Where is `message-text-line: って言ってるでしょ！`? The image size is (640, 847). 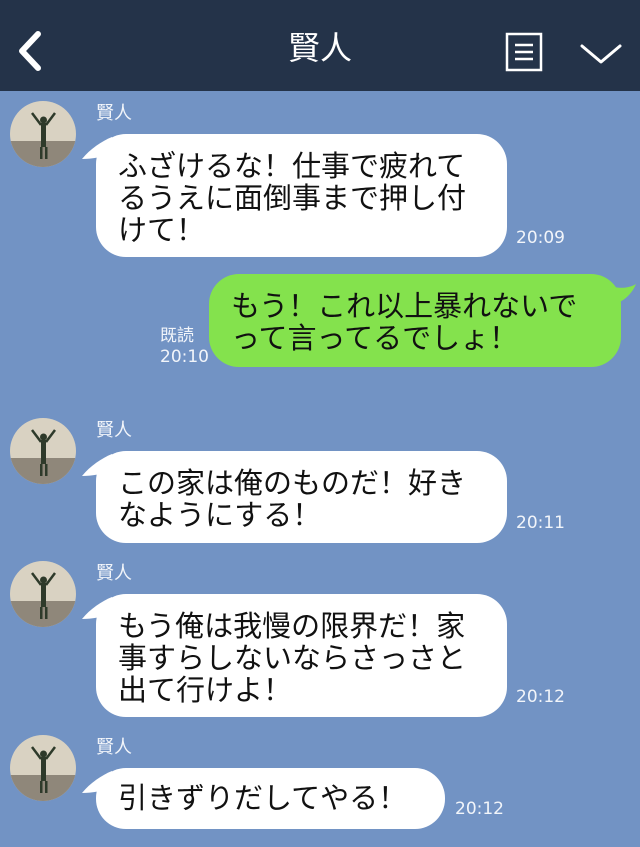 message-text-line: って言ってるでしょ！ is located at coordinates (375, 338).